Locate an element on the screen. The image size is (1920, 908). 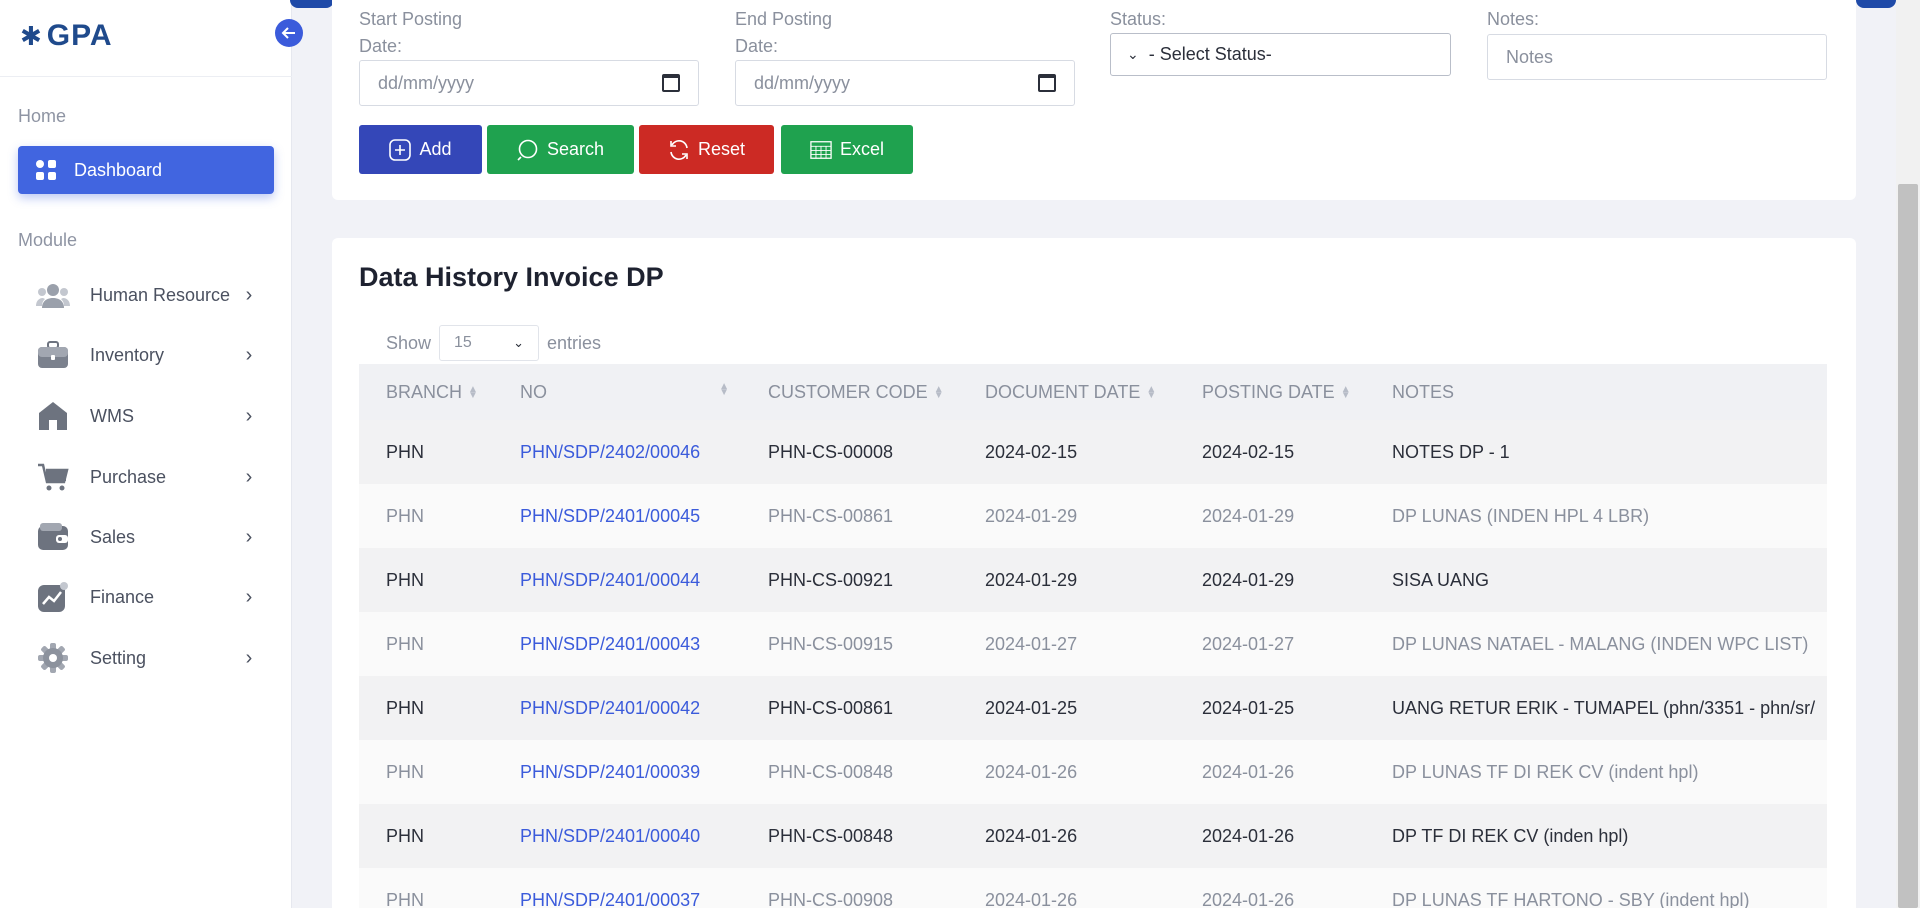
sidebar-item-label: Purchase is located at coordinates (128, 476).